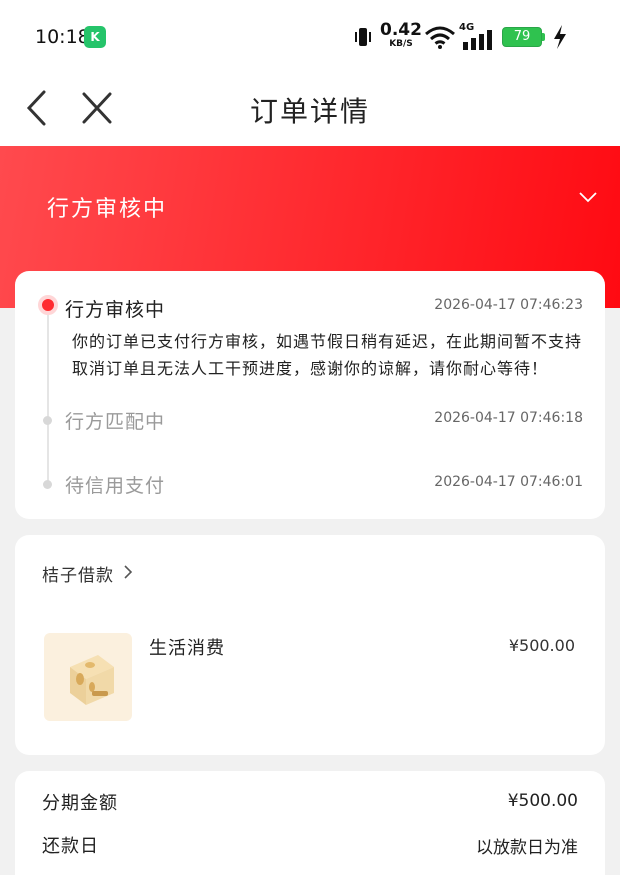 The width and height of the screenshot is (620, 875). What do you see at coordinates (542, 801) in the screenshot?
I see `installment-amount-value: ¥500.00` at bounding box center [542, 801].